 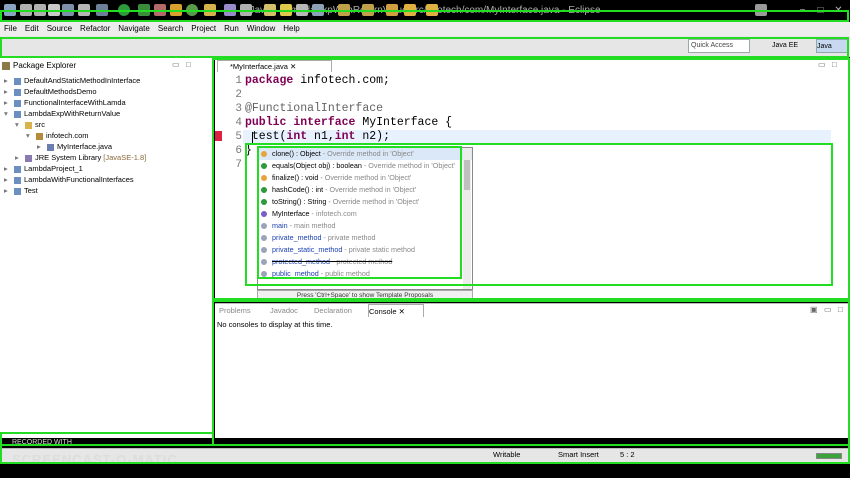 What do you see at coordinates (50, 147) in the screenshot?
I see `java-file-icon` at bounding box center [50, 147].